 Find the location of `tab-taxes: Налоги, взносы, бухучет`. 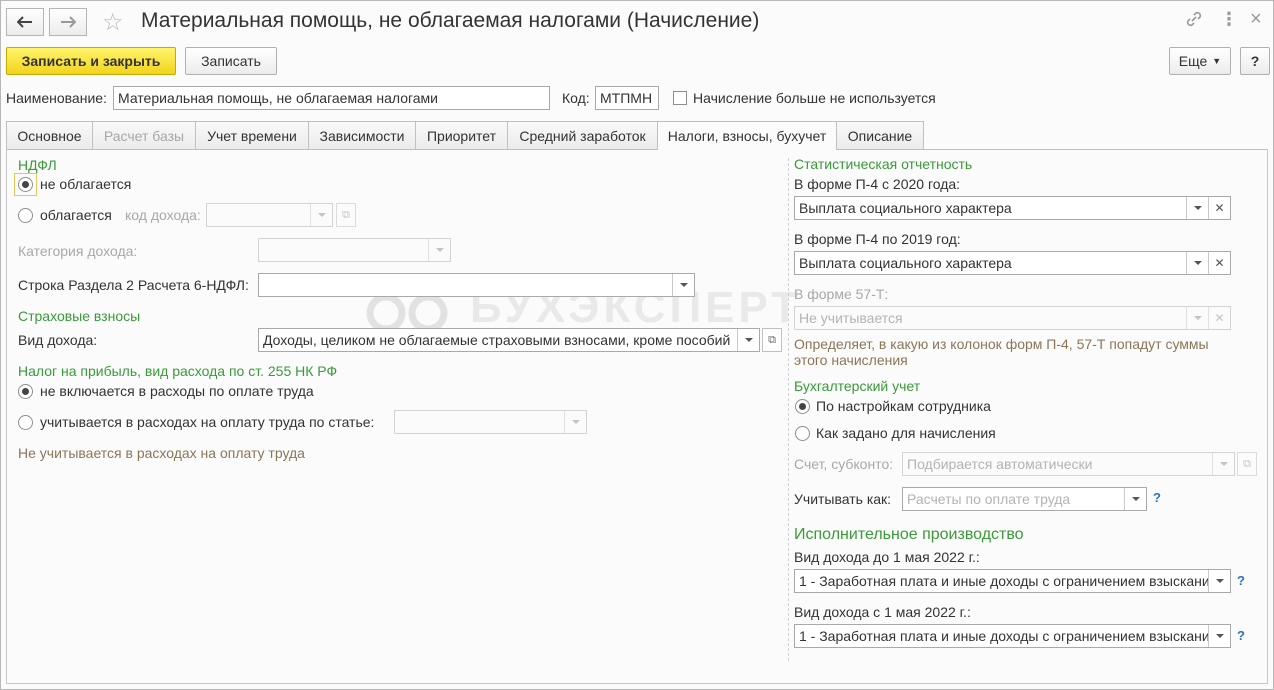

tab-taxes: Налоги, взносы, бухучет is located at coordinates (747, 135).